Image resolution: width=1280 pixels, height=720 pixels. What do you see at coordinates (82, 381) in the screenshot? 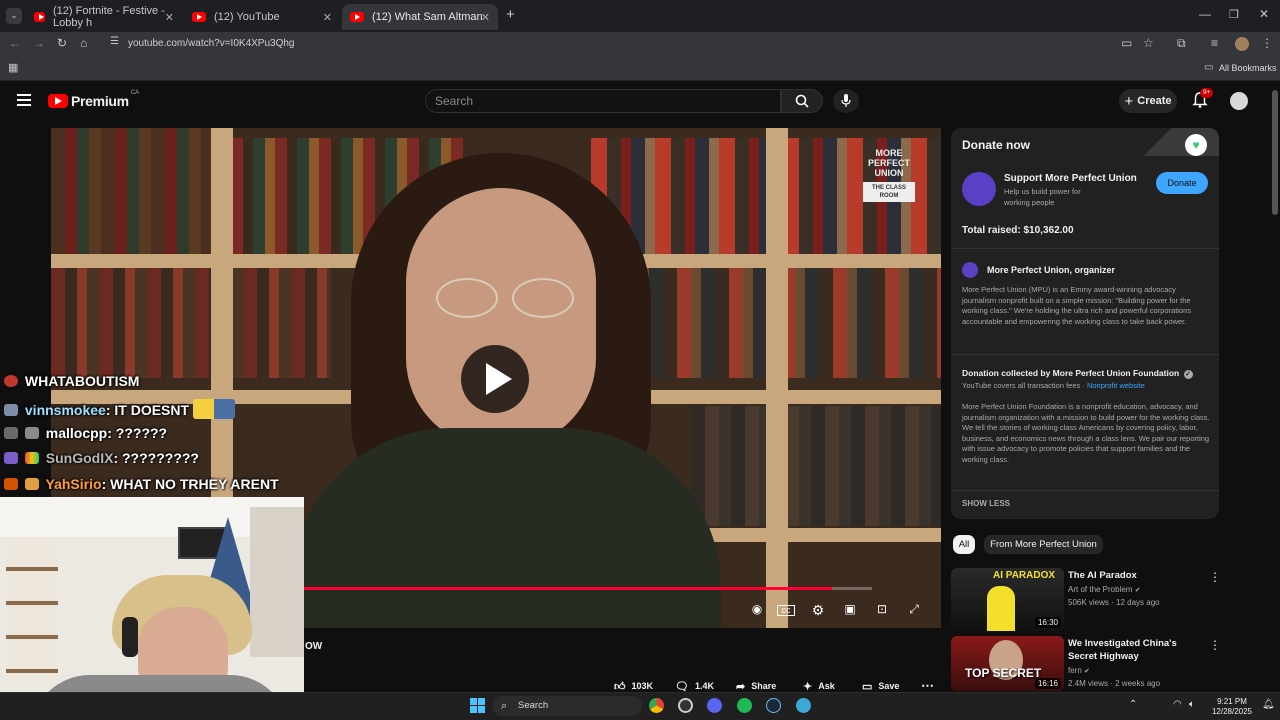
I see `chat-text: WHATABOUTISM` at bounding box center [82, 381].